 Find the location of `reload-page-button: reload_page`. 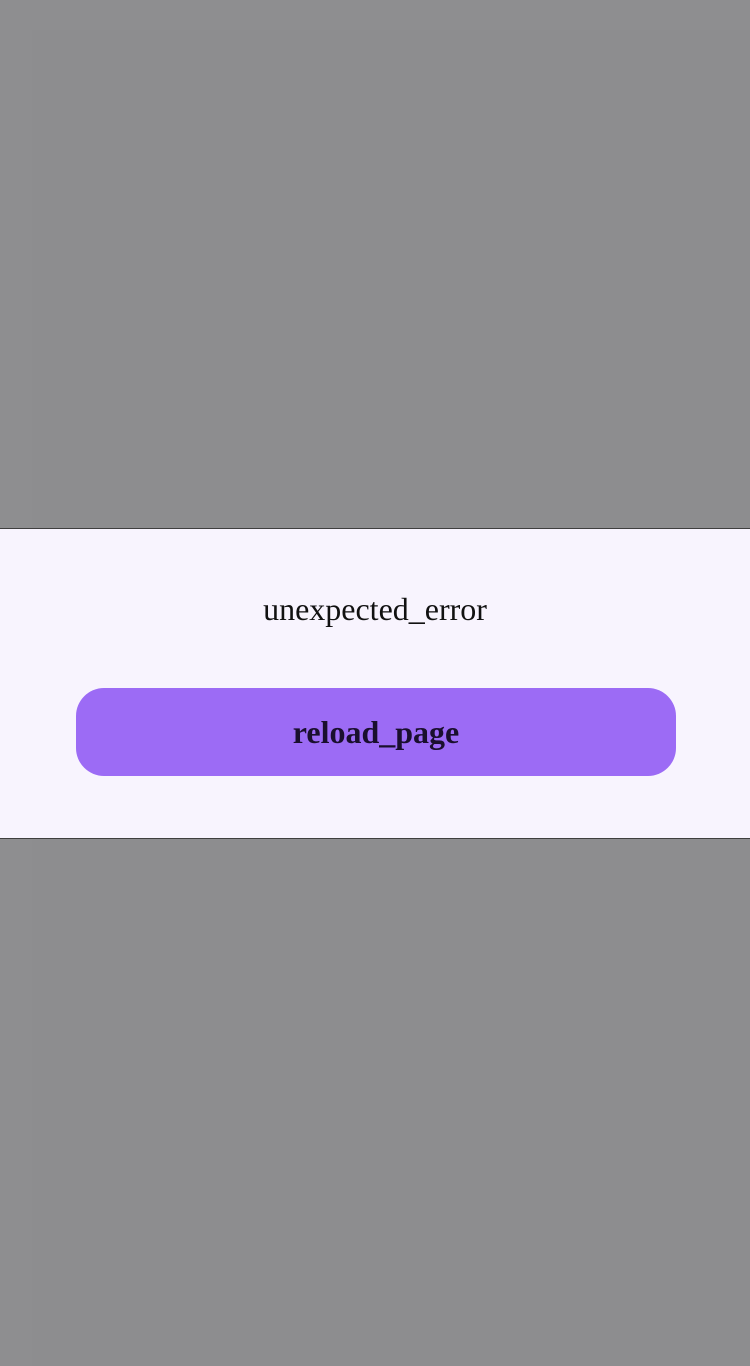

reload-page-button: reload_page is located at coordinates (376, 732).